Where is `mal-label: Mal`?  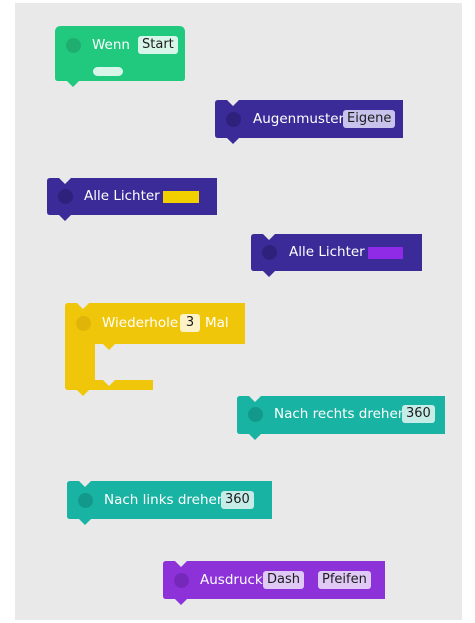
mal-label: Mal is located at coordinates (217, 323).